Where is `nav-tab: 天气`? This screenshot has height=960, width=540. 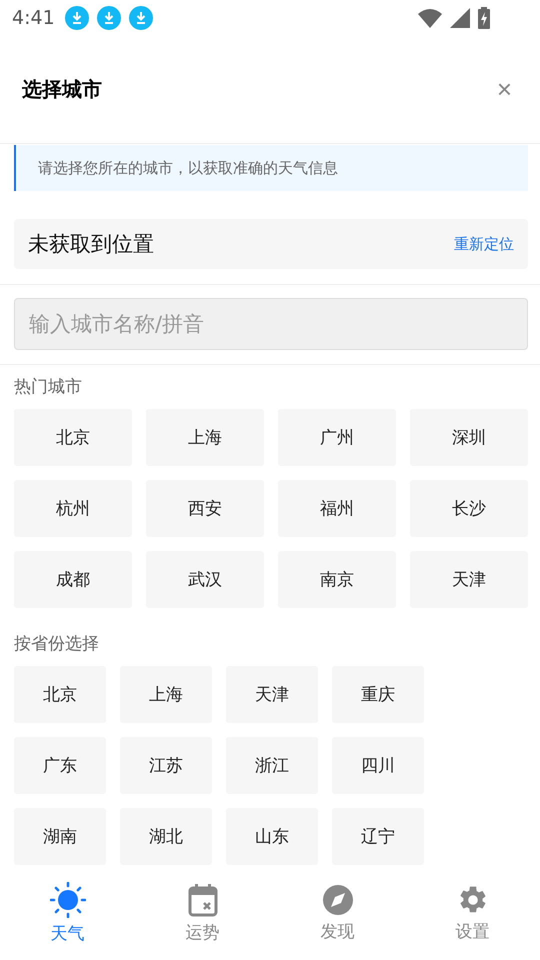
nav-tab: 天气 is located at coordinates (67, 913).